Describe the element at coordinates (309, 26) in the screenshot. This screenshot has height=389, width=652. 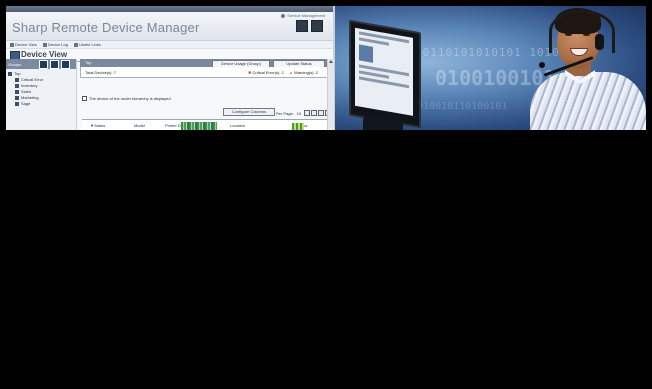
I see `titlebar-icons` at that location.